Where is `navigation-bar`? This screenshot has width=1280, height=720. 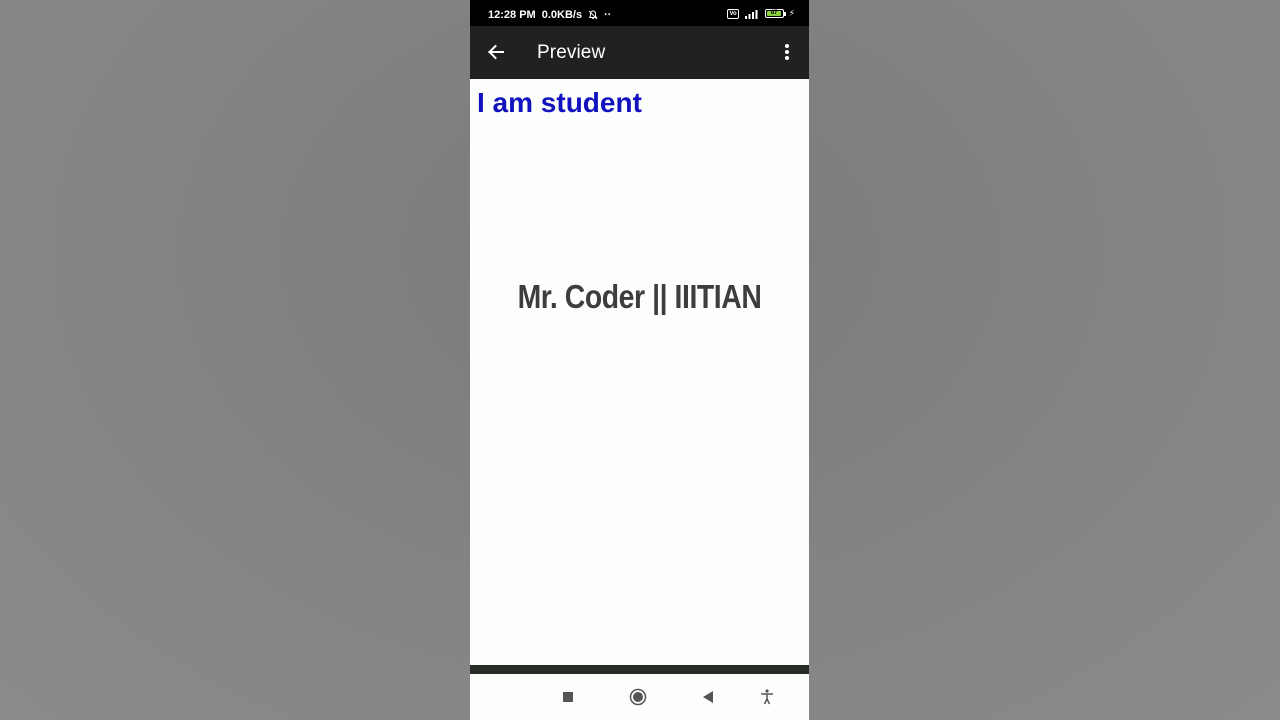
navigation-bar is located at coordinates (639, 697).